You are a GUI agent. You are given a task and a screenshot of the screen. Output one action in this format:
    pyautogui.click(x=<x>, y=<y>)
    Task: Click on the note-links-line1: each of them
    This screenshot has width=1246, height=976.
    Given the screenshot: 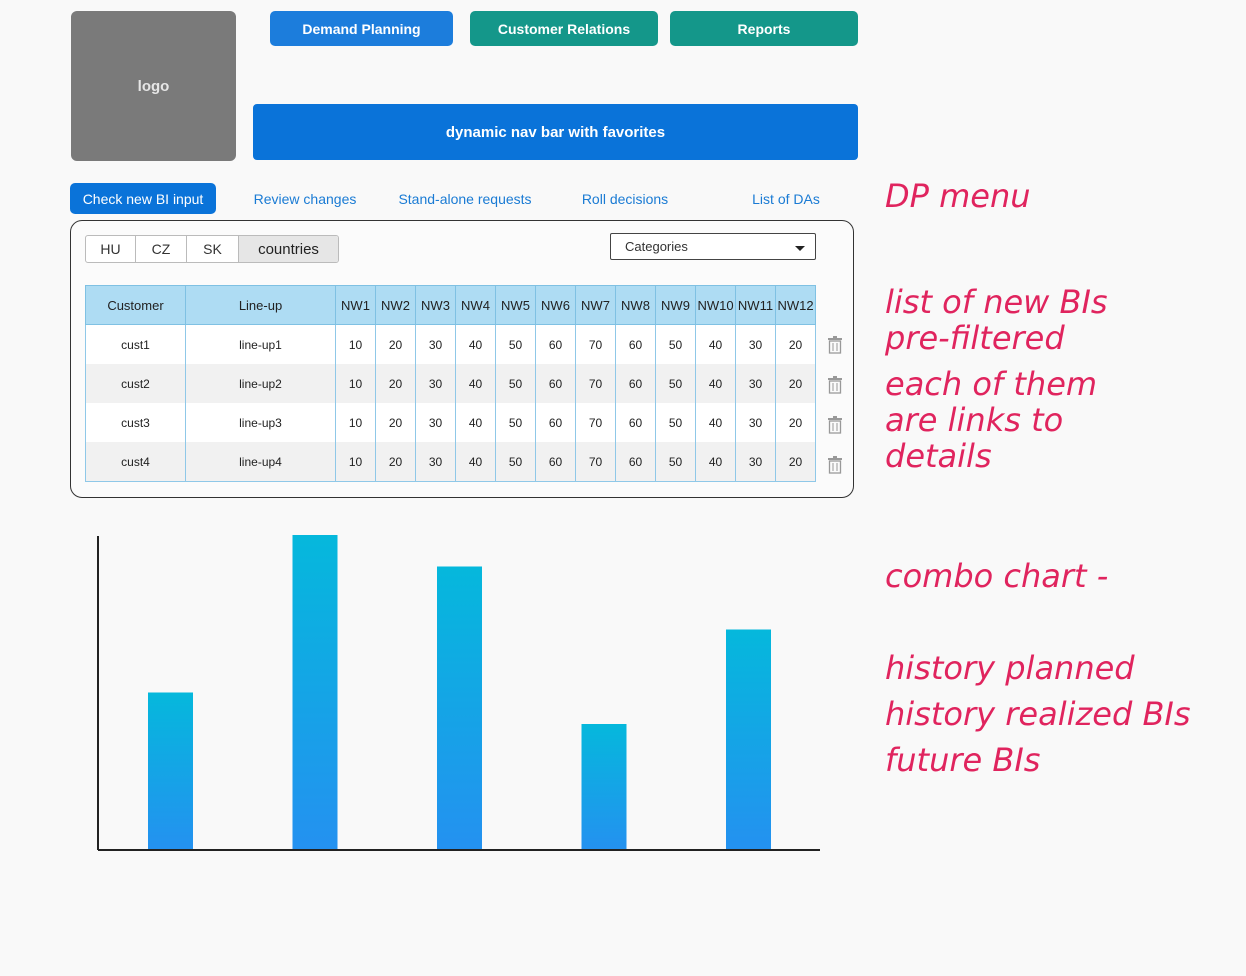 What is the action you would take?
    pyautogui.click(x=991, y=384)
    